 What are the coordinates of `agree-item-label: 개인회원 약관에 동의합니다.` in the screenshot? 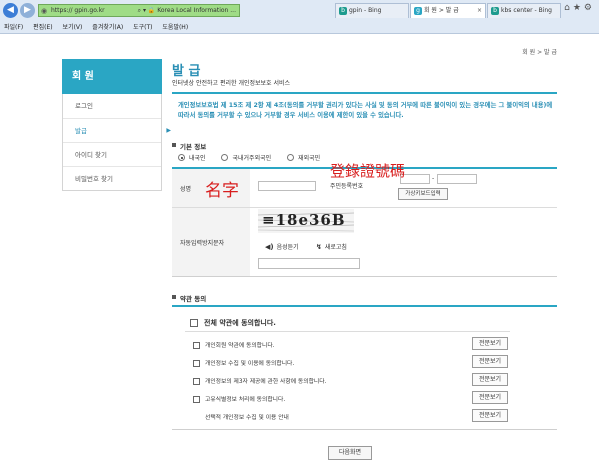 It's located at (240, 346).